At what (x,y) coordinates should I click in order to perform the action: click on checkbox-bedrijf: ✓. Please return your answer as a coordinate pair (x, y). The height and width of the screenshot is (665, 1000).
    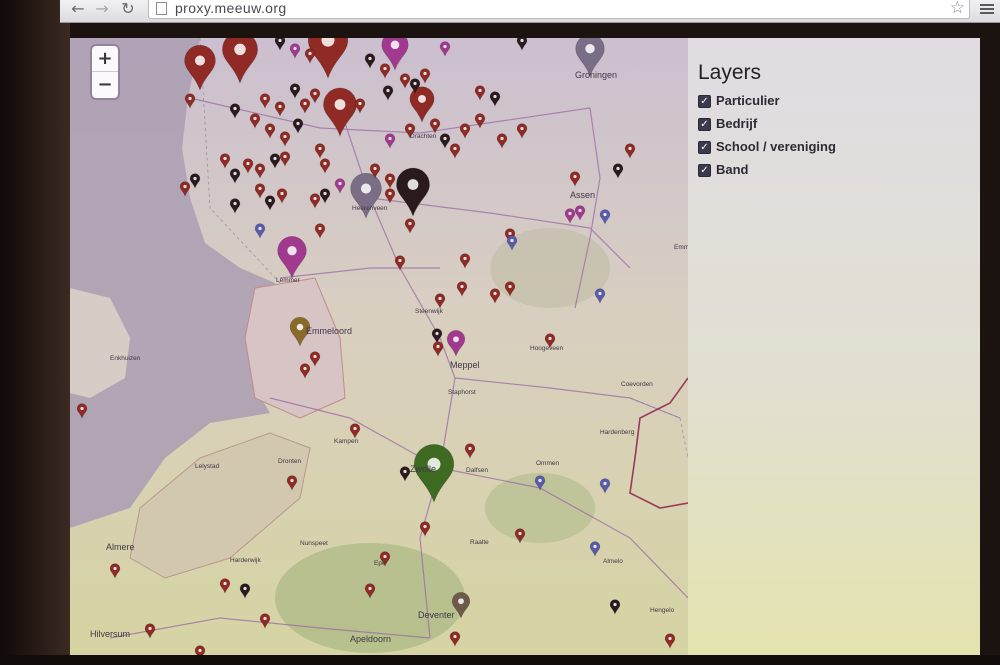
    Looking at the image, I should click on (704, 124).